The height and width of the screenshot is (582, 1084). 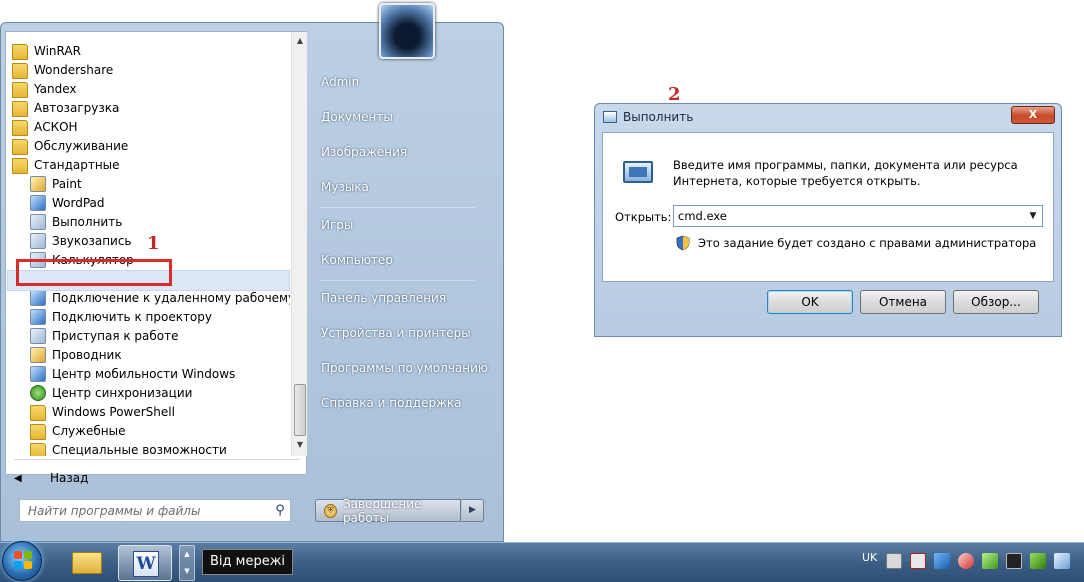 I want to click on program-list-item: Служебные, so click(x=148, y=430).